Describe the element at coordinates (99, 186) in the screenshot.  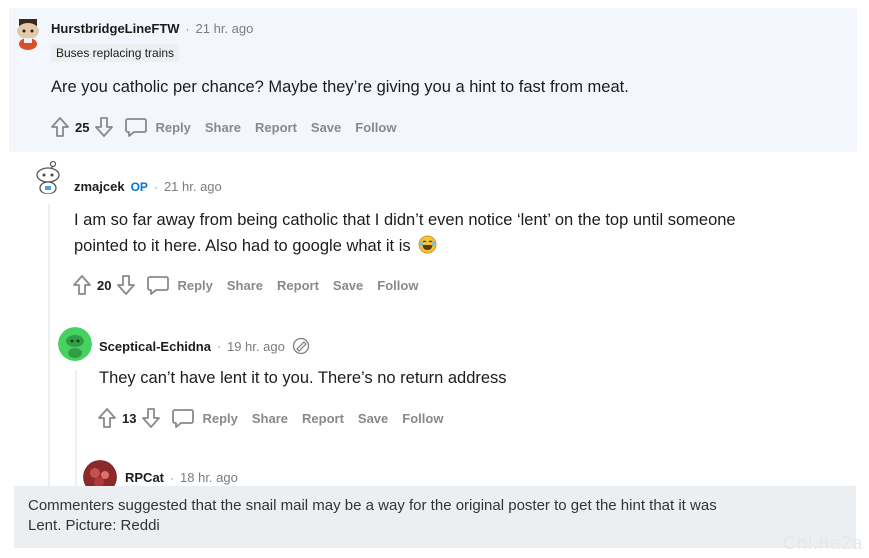
I see `username: zmajcek` at that location.